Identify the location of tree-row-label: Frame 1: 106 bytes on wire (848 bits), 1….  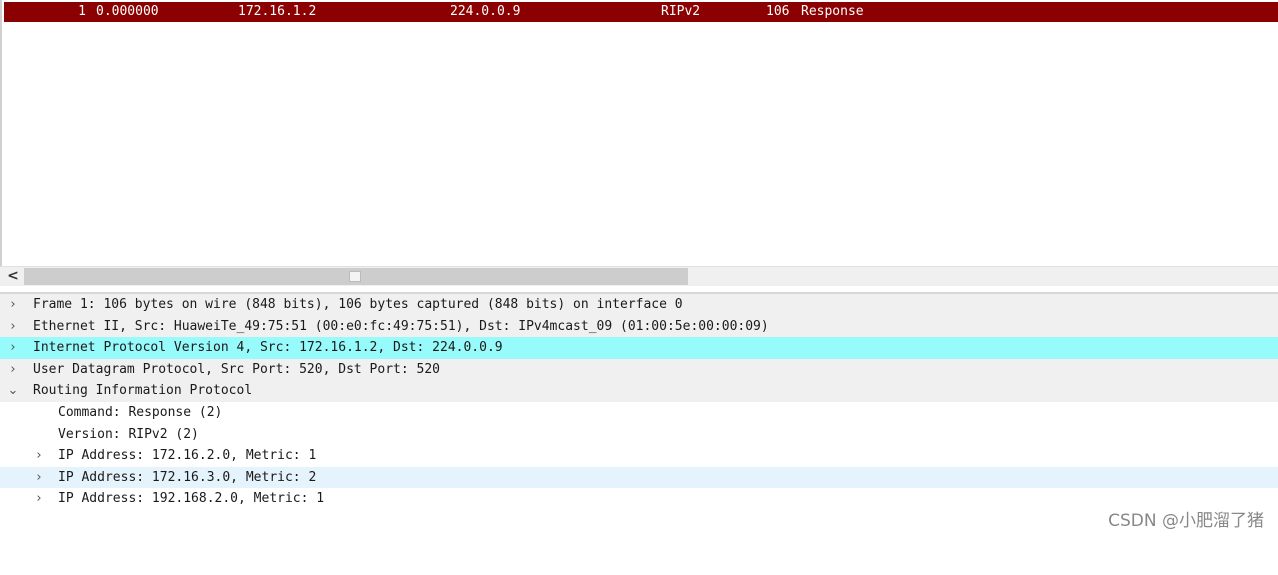
(358, 304).